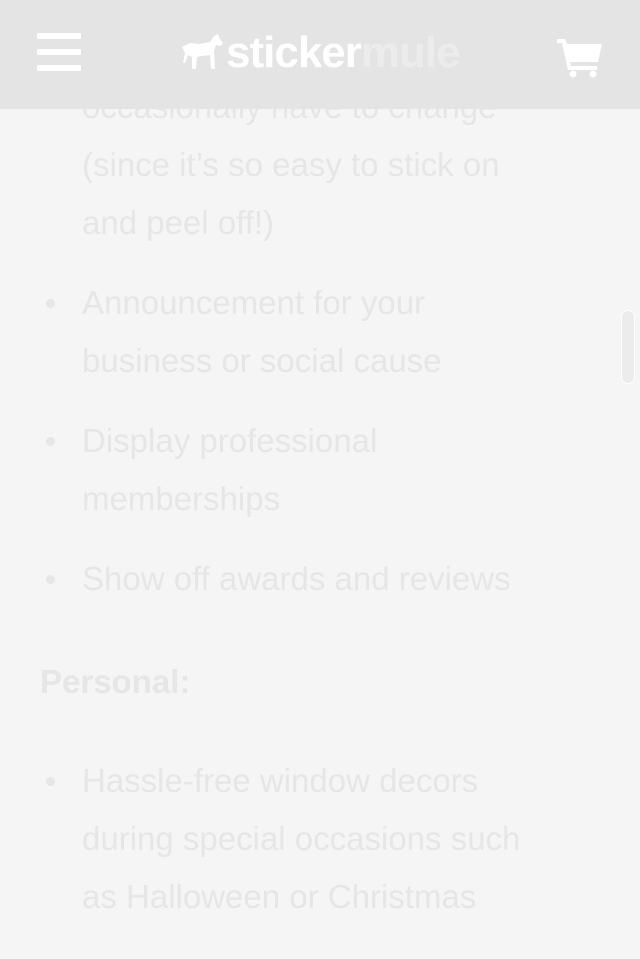 Image resolution: width=640 pixels, height=959 pixels. Describe the element at coordinates (301, 838) in the screenshot. I see `list-item-line: during special occasions such` at that location.